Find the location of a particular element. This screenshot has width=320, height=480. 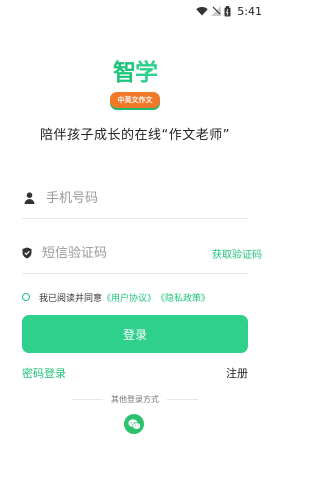

divider-line-left is located at coordinates (87, 399).